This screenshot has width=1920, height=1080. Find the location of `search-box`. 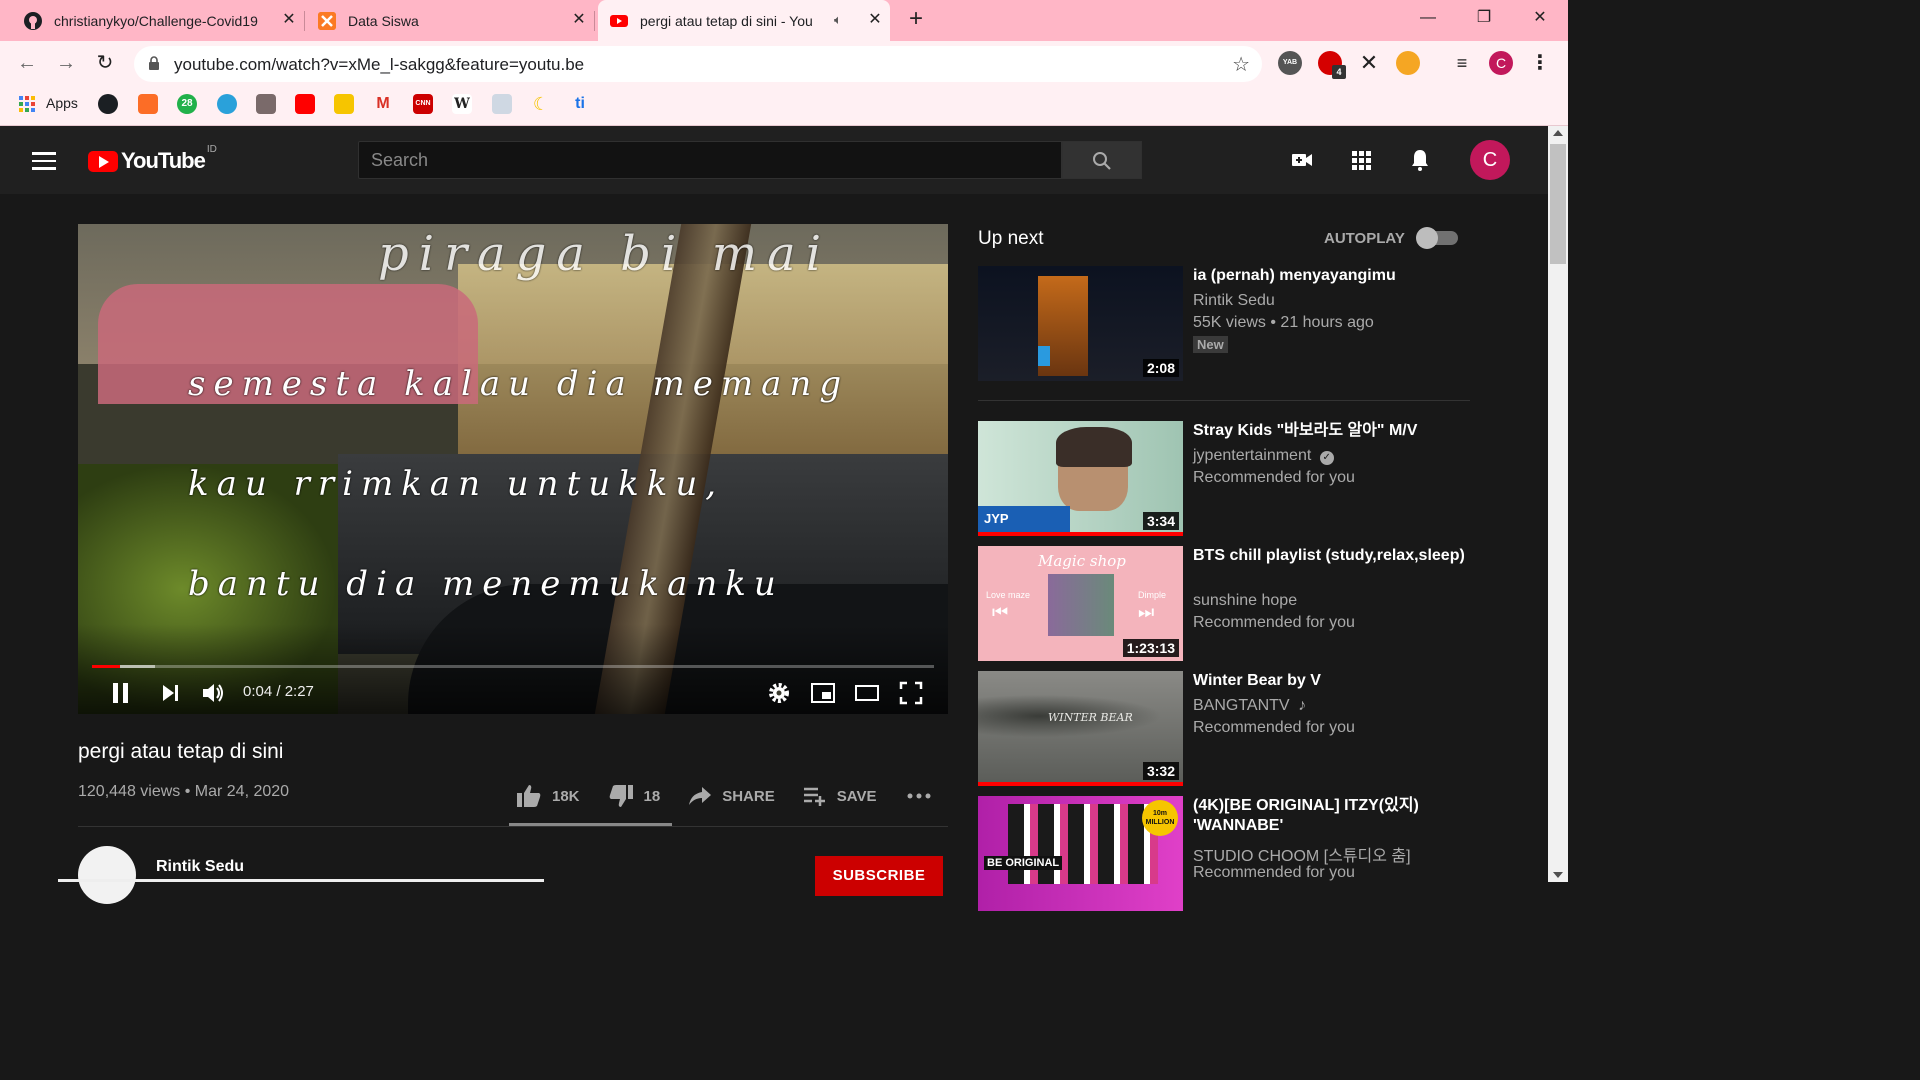

search-box is located at coordinates (710, 160).